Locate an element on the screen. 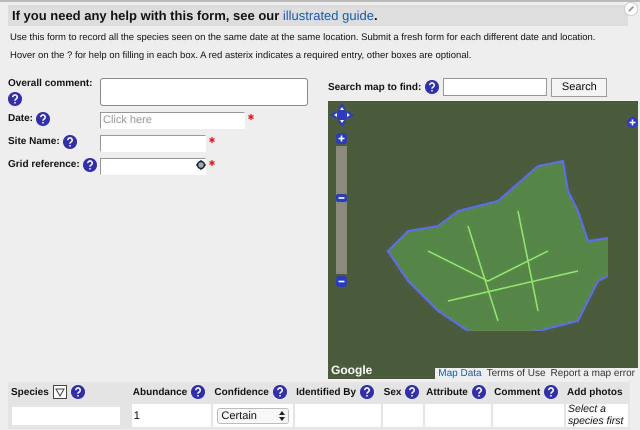 Image resolution: width=640 pixels, height=430 pixels. help-text: If you need any help with this form, see our illustrated guide. is located at coordinates (195, 15).